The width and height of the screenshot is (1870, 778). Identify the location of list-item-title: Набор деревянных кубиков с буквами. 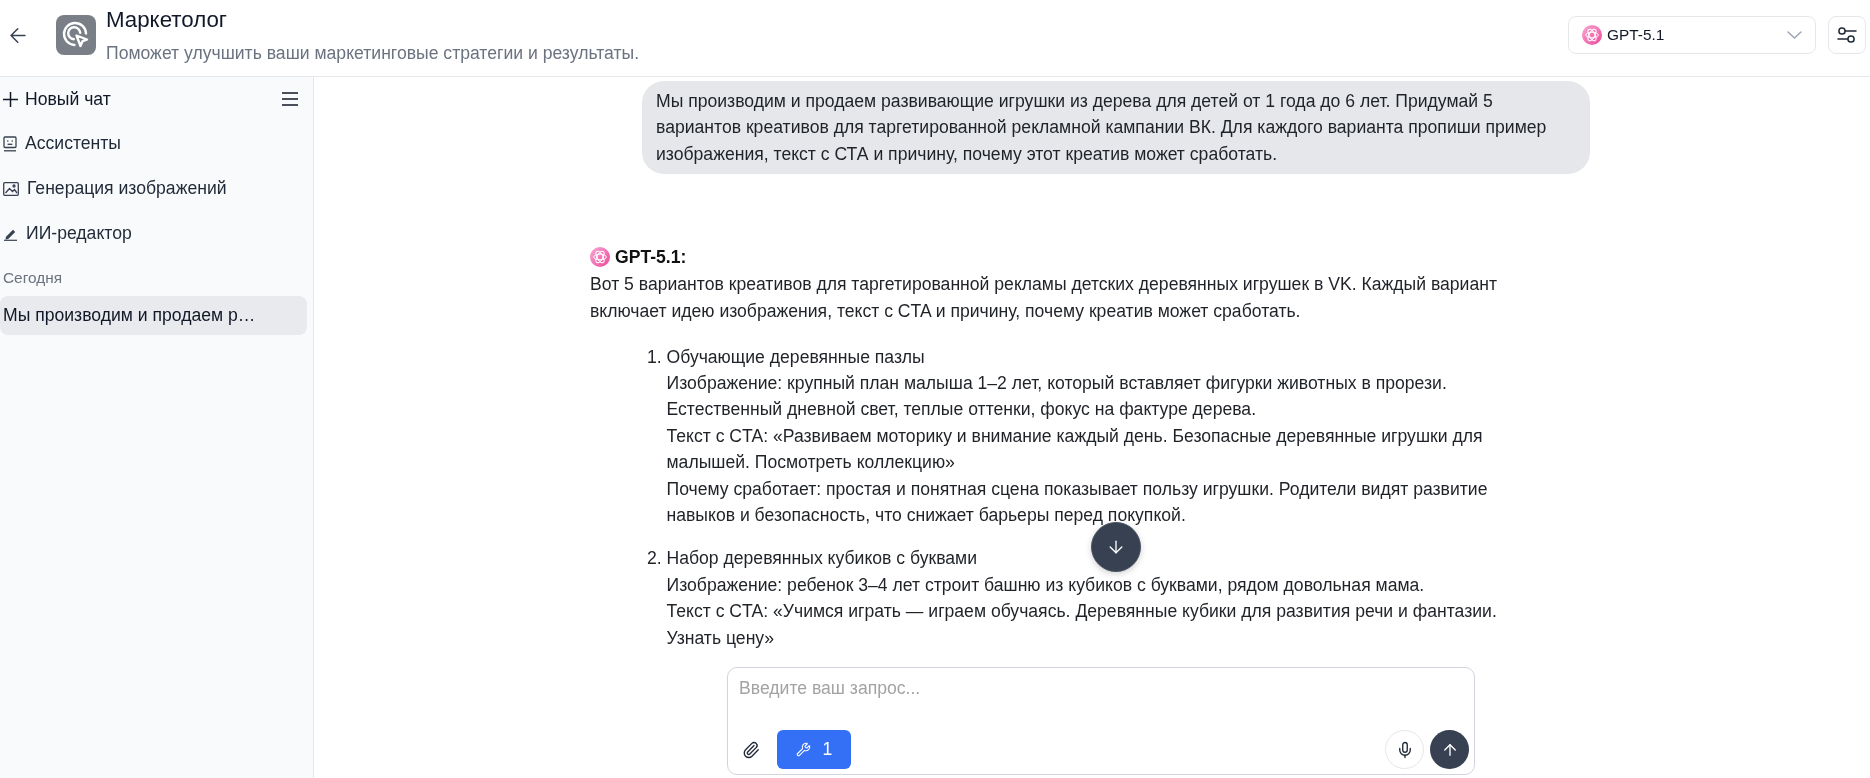
(822, 559).